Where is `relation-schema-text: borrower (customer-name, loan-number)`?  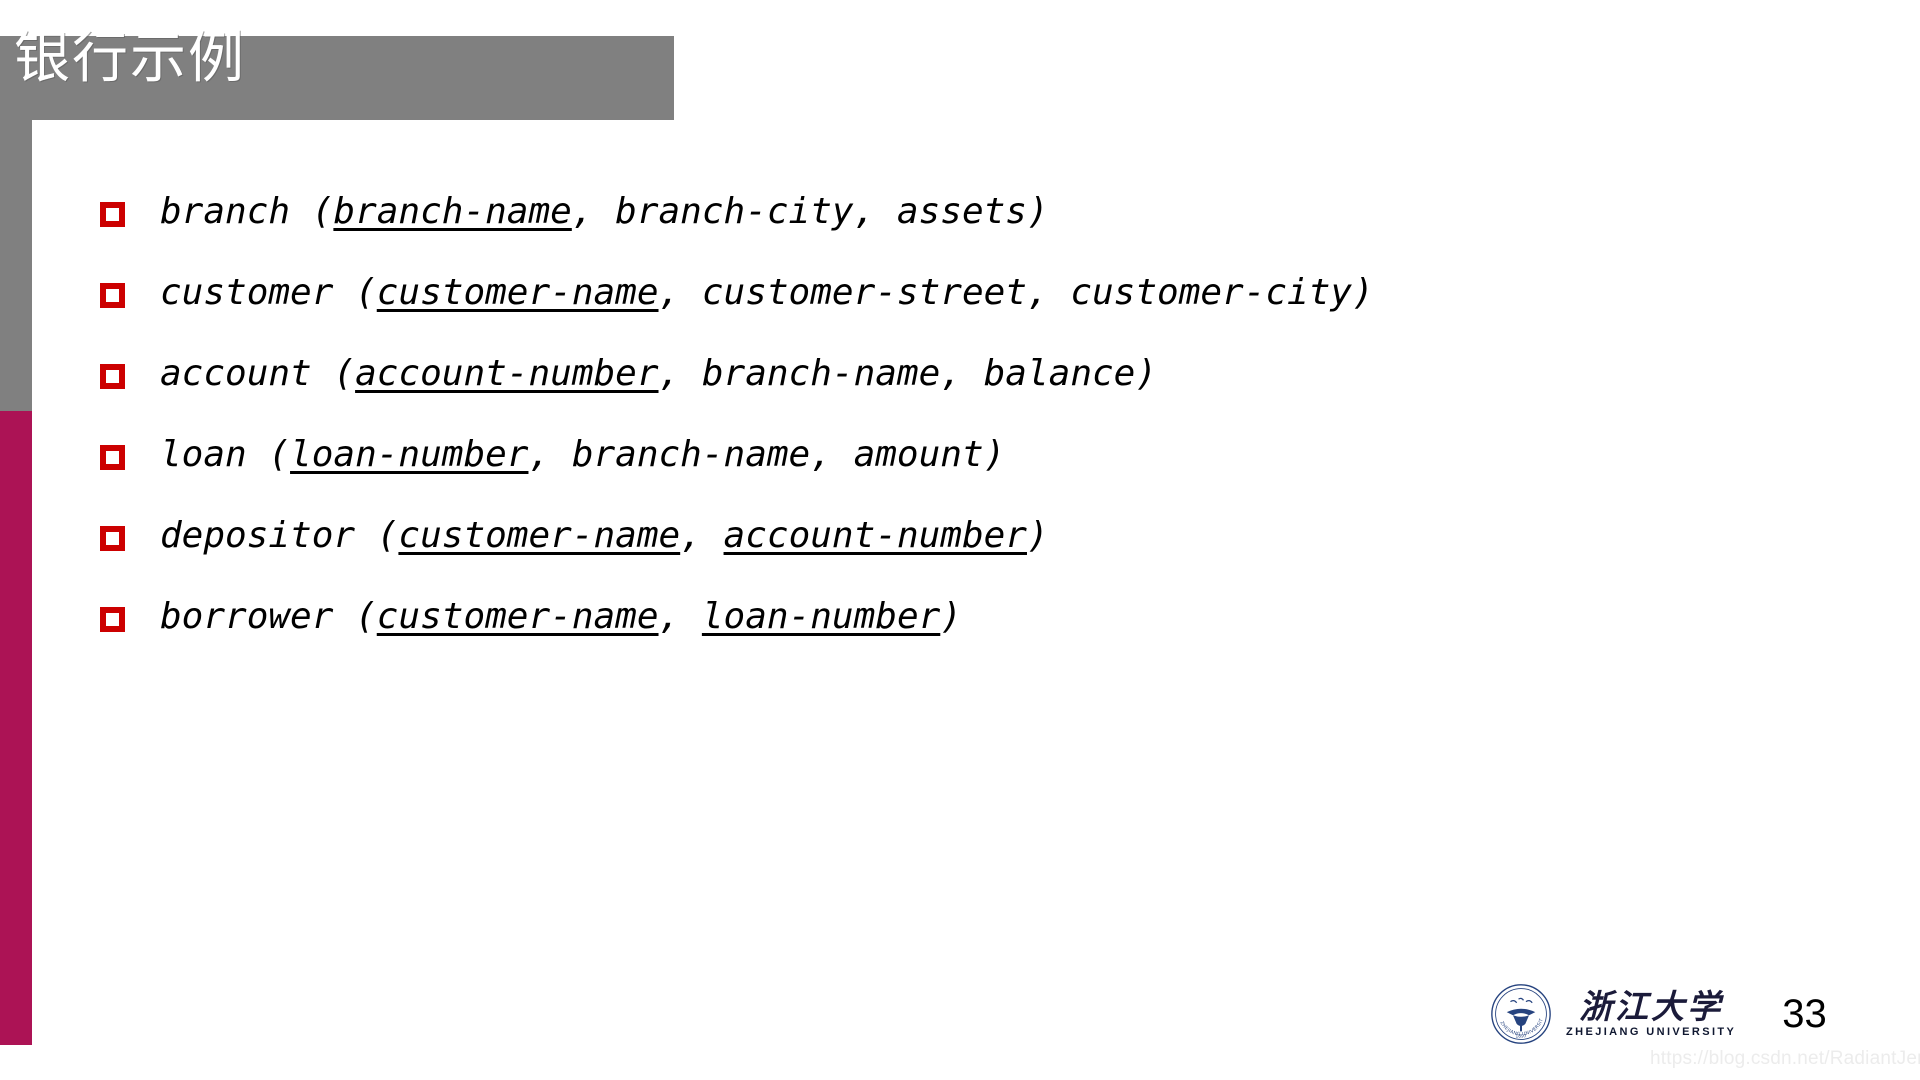
relation-schema-text: borrower (customer-name, loan-number) is located at coordinates (1010, 617).